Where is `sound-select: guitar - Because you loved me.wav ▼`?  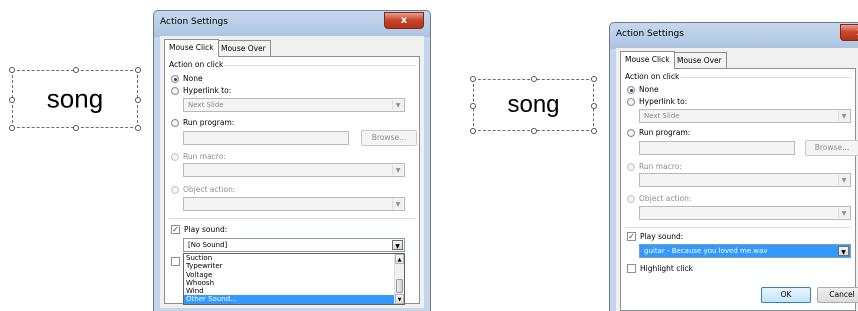 sound-select: guitar - Because you loved me.wav ▼ is located at coordinates (745, 251).